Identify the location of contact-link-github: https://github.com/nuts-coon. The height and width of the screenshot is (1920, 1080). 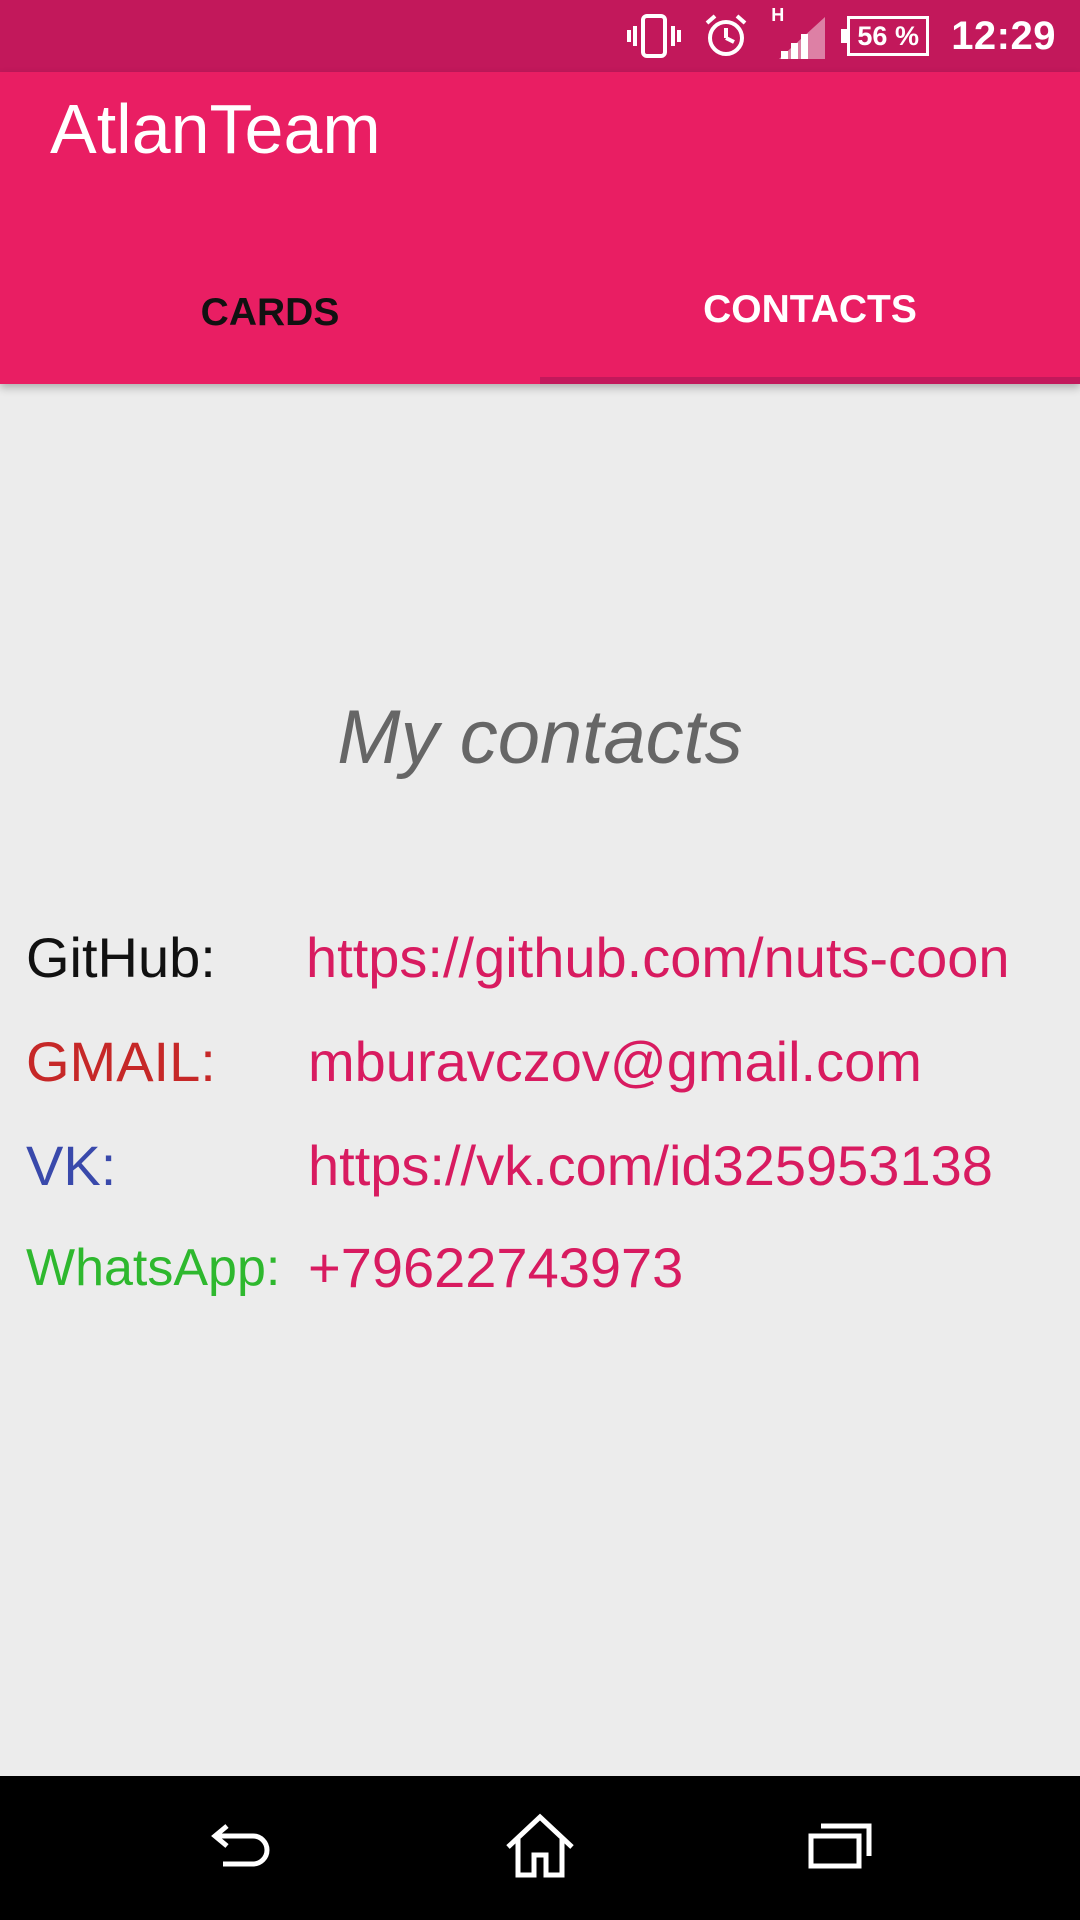
(658, 958).